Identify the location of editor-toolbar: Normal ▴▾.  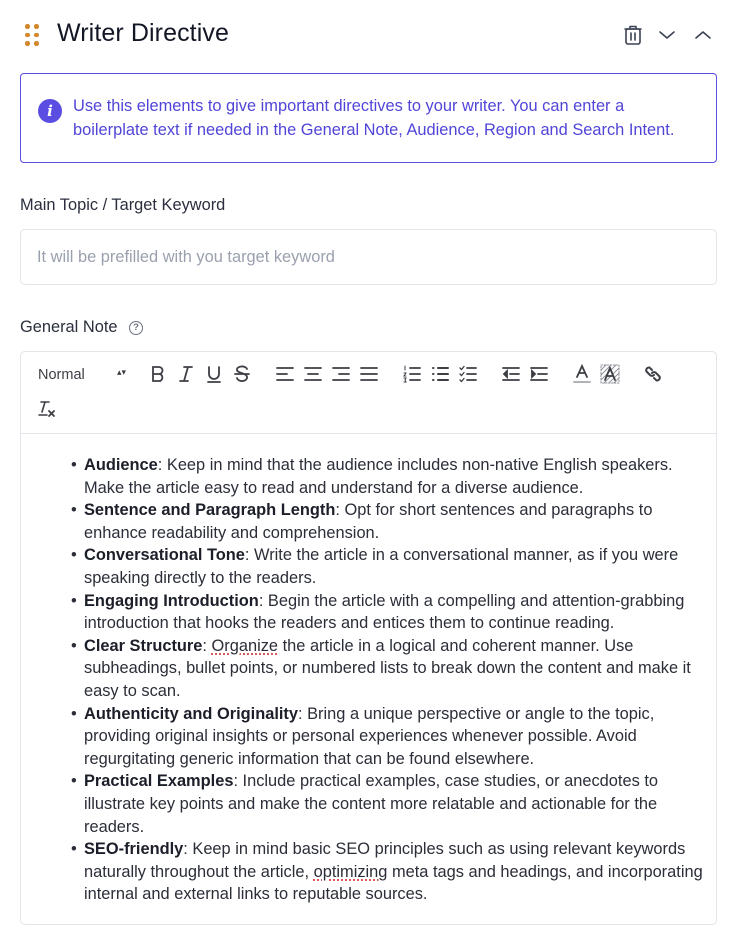
(368, 393).